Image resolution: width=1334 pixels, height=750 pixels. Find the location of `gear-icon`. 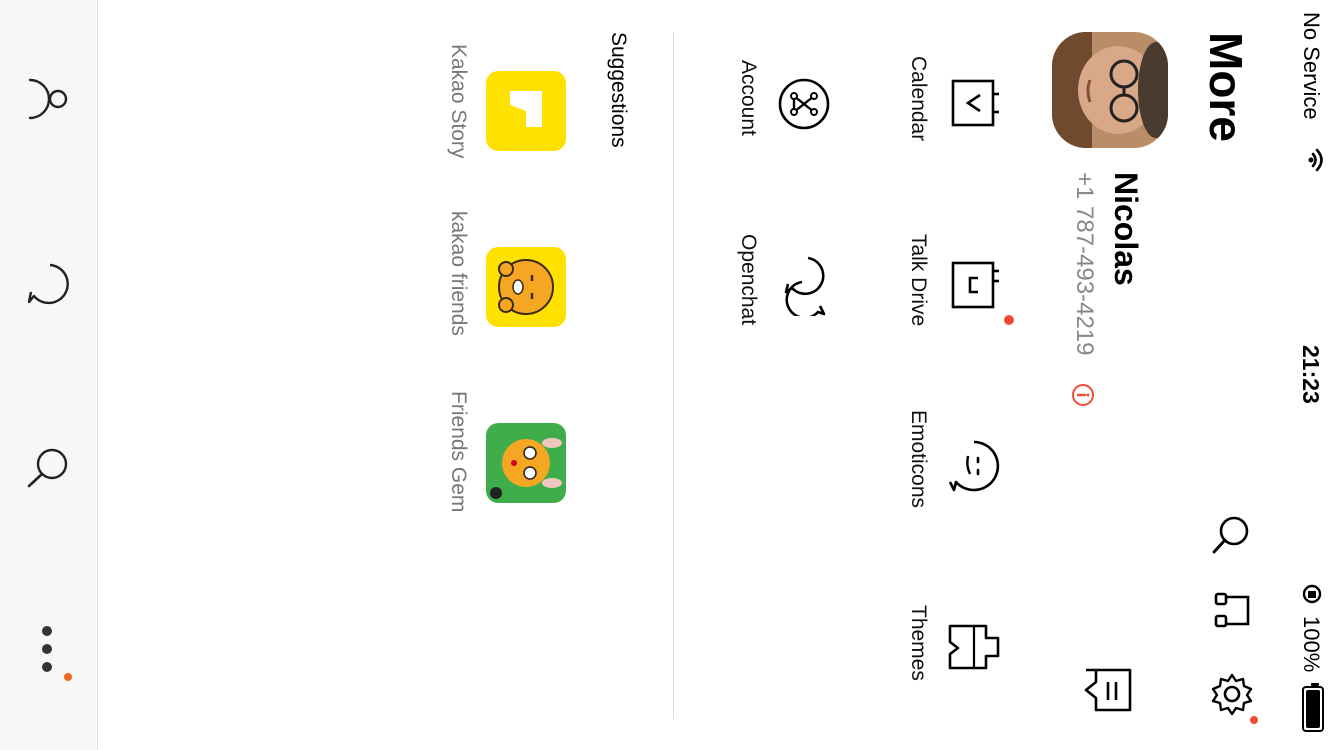

gear-icon is located at coordinates (1232, 694).